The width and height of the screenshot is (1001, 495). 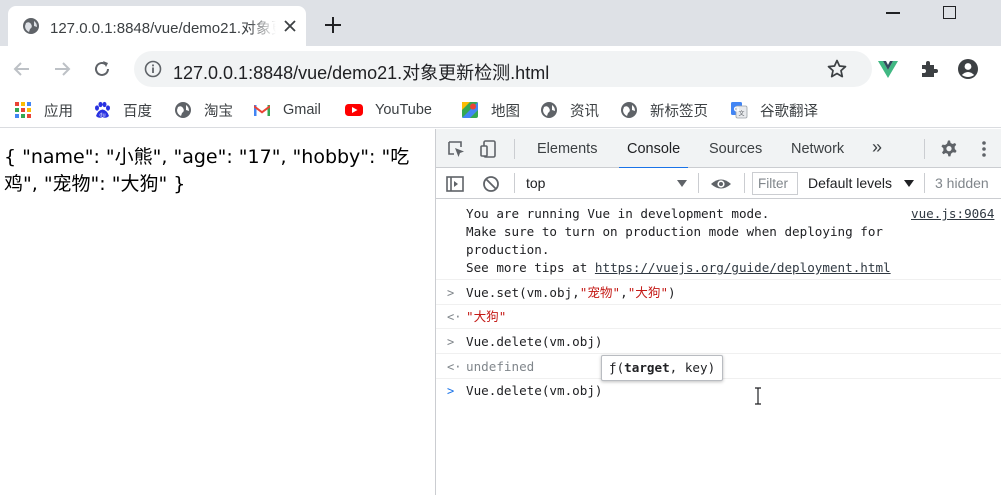 I want to click on bookmark-label: 百度, so click(x=137, y=111).